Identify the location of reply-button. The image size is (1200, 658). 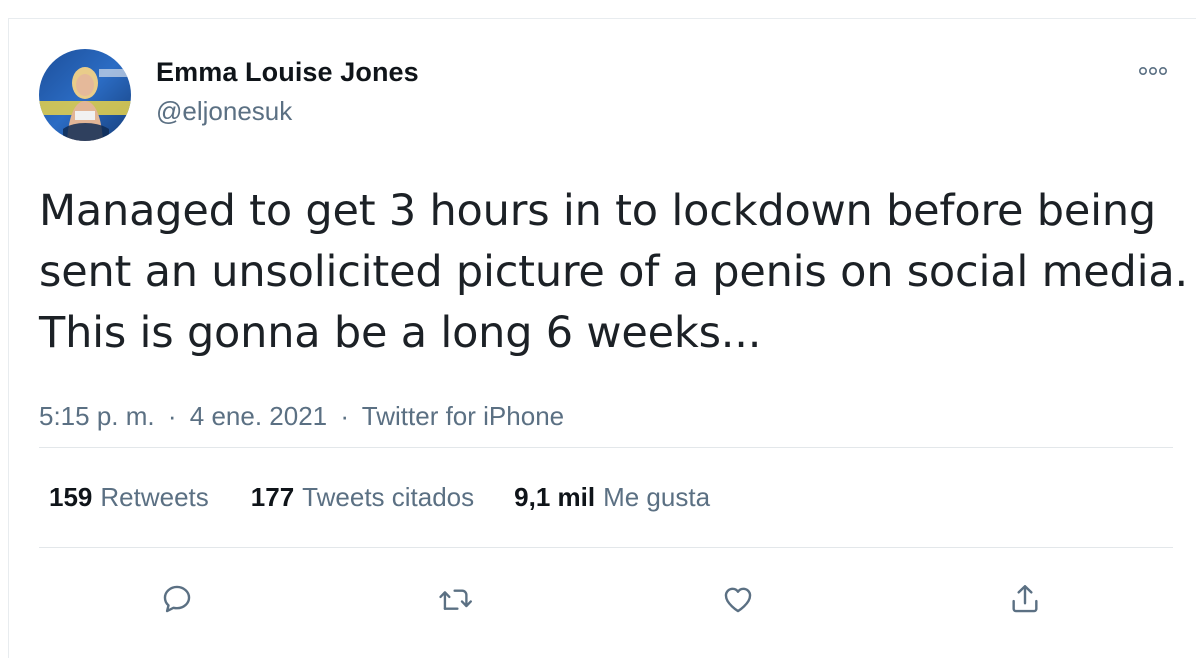
(177, 599).